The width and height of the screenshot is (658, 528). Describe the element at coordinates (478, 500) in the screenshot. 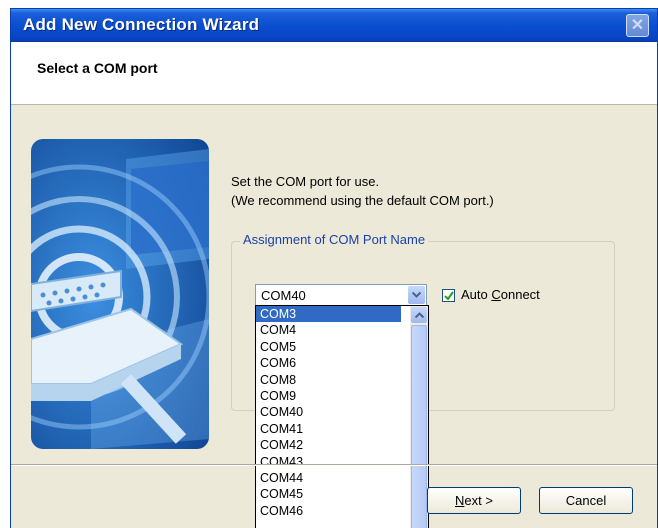

I see `next-label-rest: ext >` at that location.